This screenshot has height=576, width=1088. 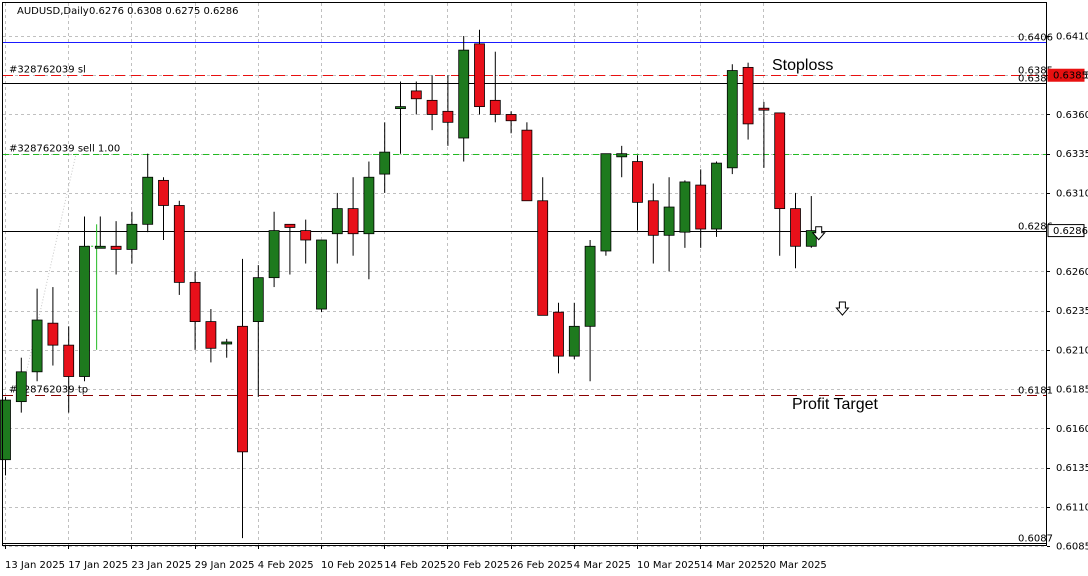 What do you see at coordinates (1072, 37) in the screenshot?
I see `price-tick-label: 0.6410` at bounding box center [1072, 37].